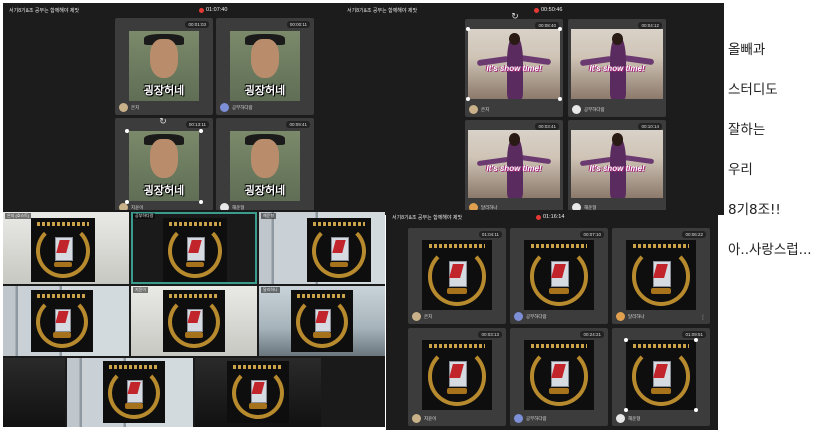 This screenshot has width=838, height=435. Describe the element at coordinates (753, 90) in the screenshot. I see `caption-line: 스터디도` at that location.